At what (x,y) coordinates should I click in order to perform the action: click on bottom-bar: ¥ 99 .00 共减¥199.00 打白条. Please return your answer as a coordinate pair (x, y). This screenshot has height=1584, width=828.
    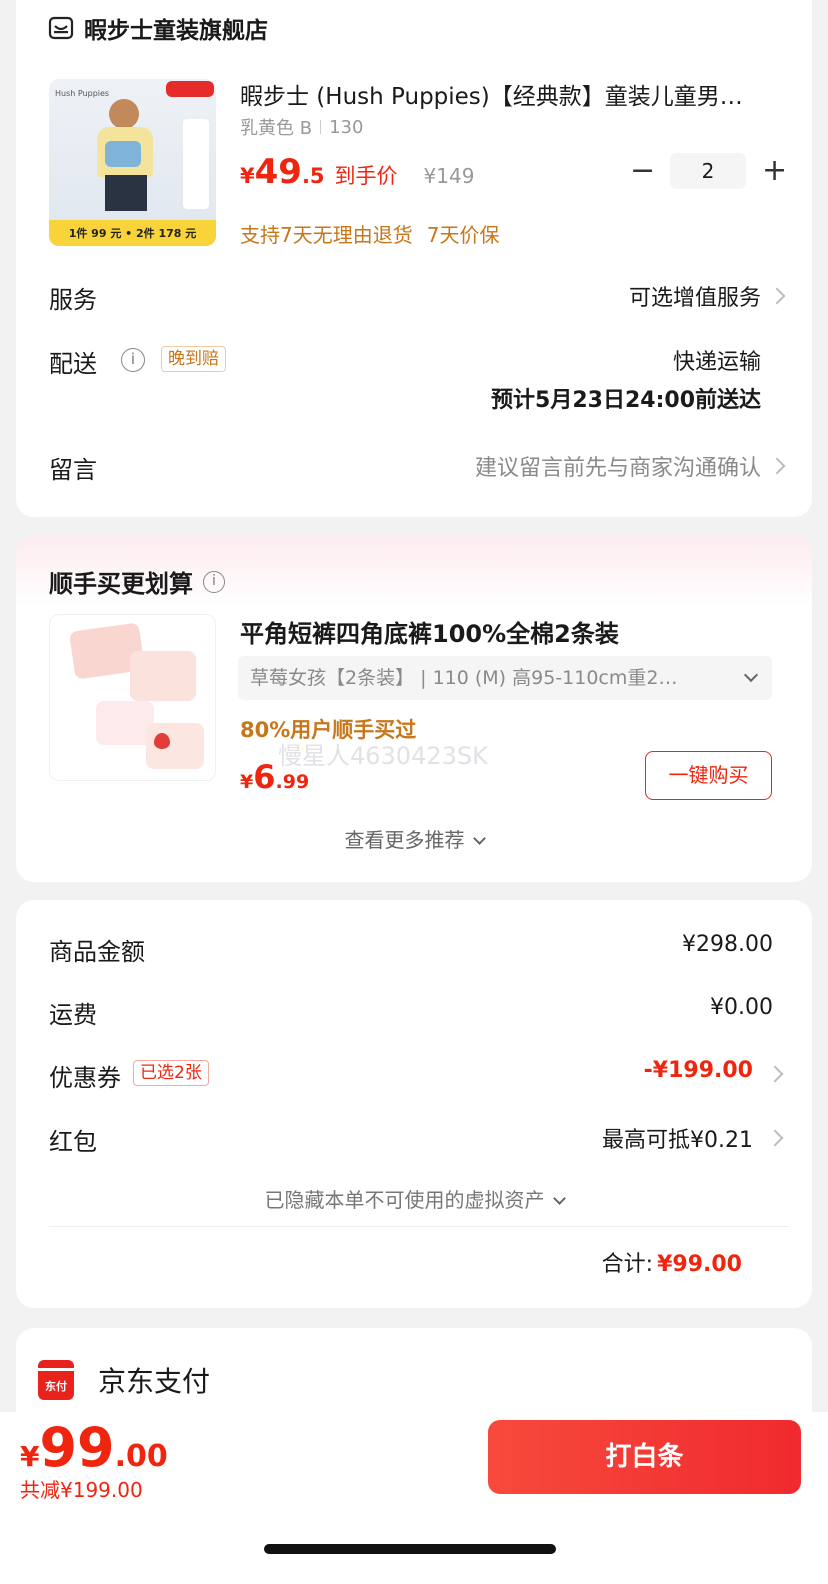
    Looking at the image, I should click on (414, 1498).